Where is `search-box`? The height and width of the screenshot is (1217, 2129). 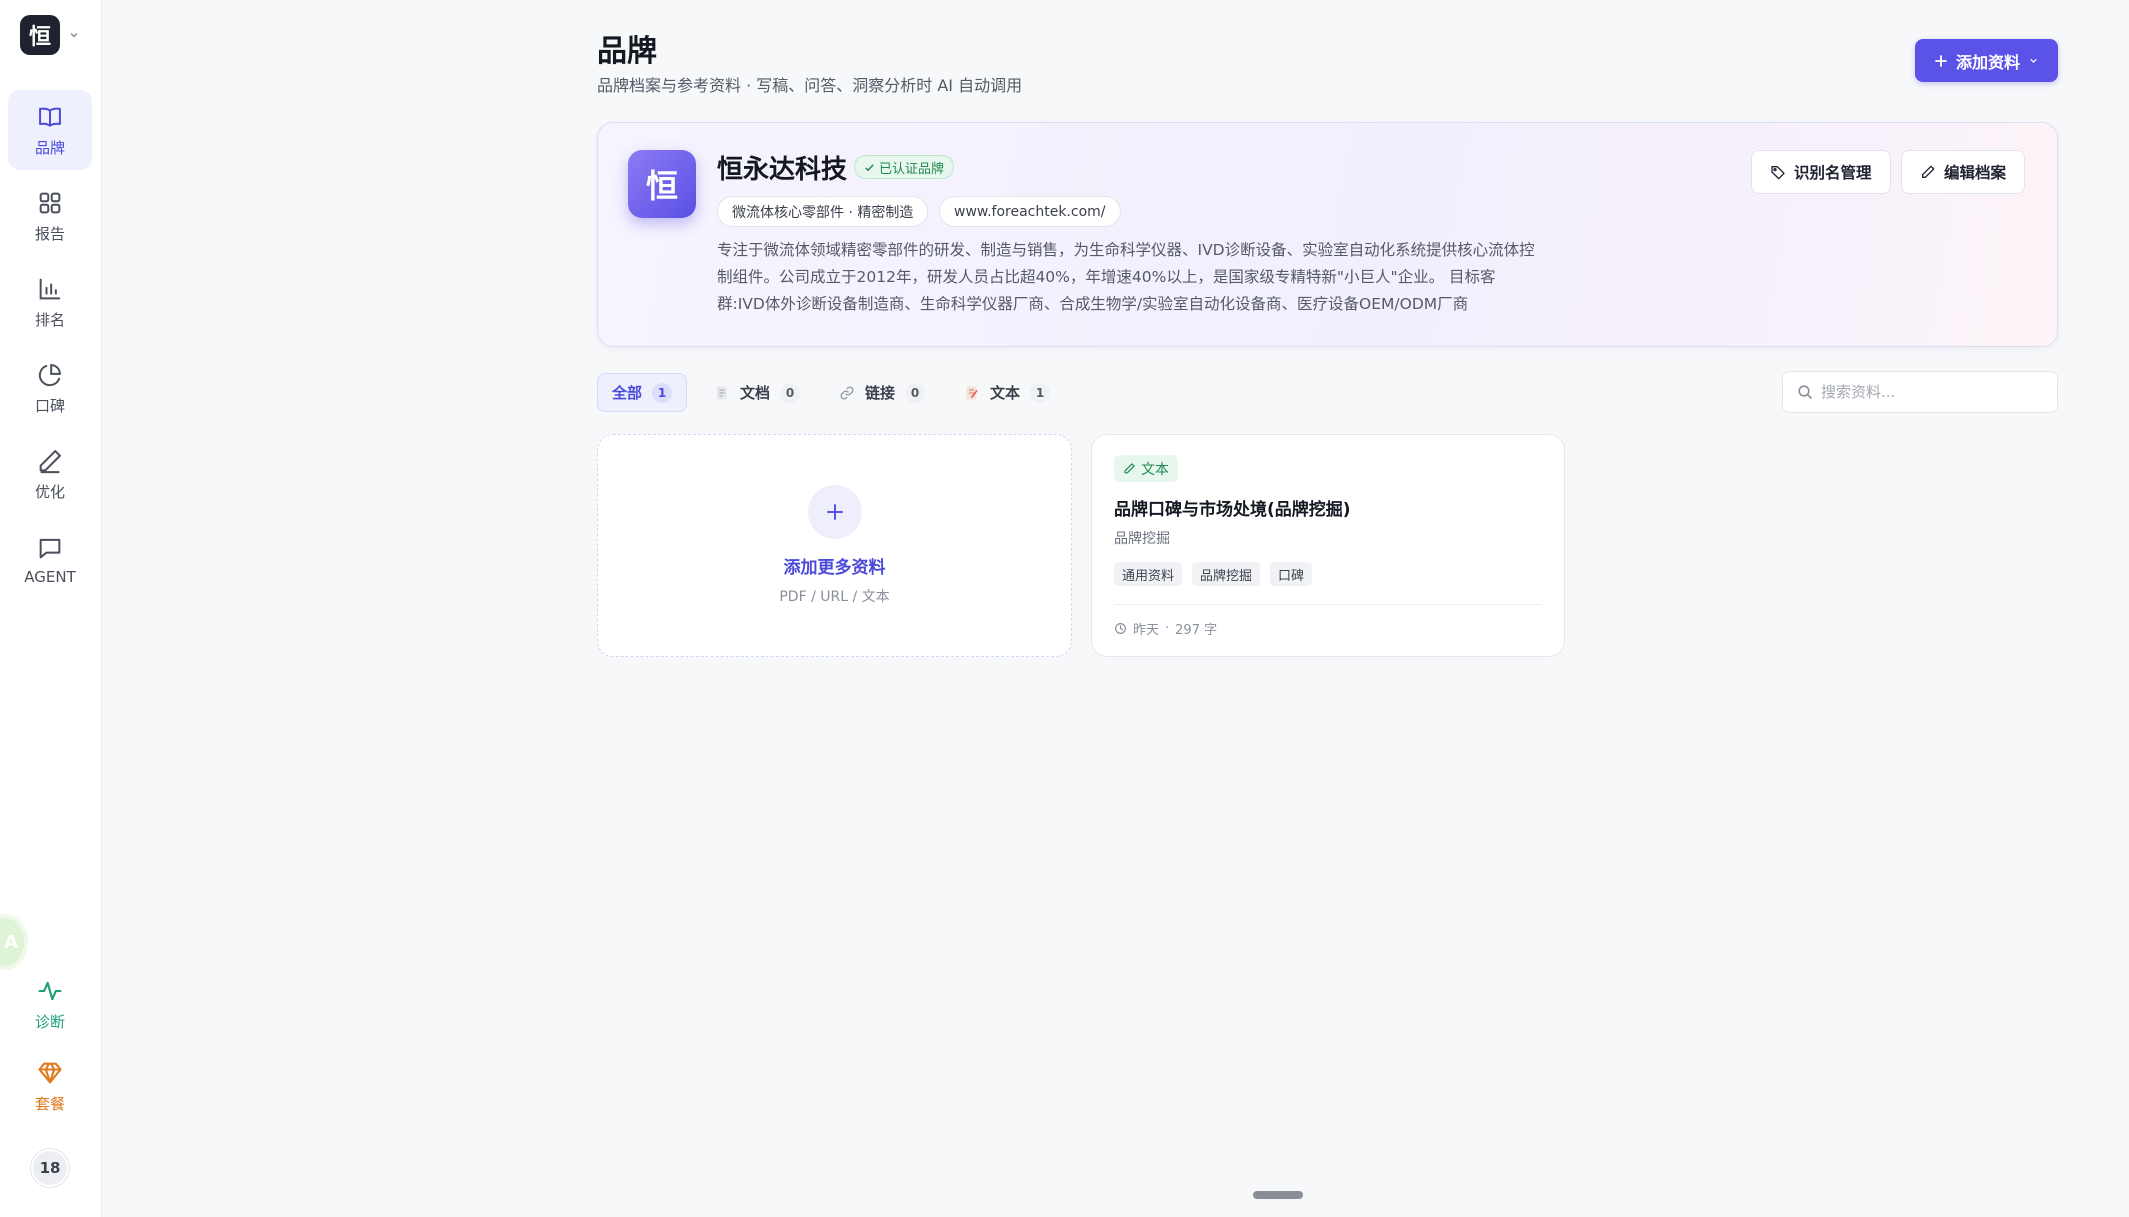 search-box is located at coordinates (1920, 392).